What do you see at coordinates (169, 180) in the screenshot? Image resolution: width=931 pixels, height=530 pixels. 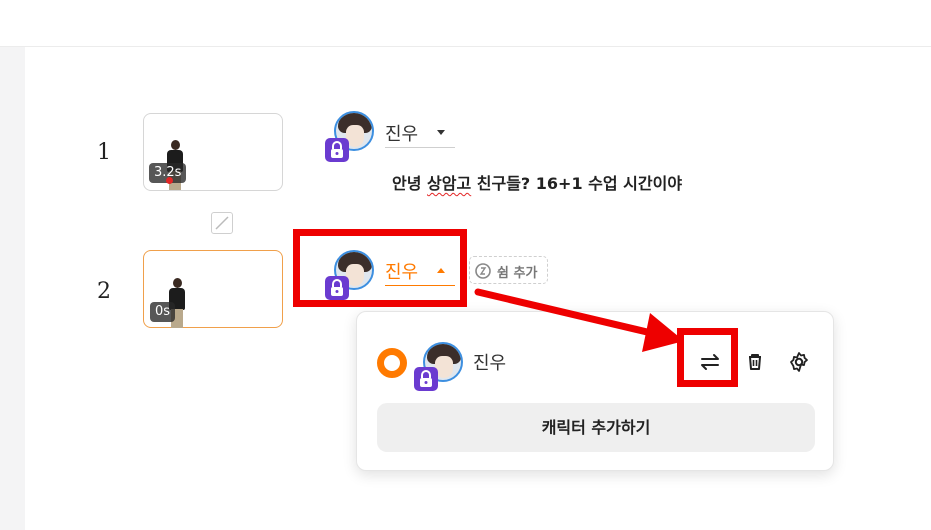 I see `playhead-dot` at bounding box center [169, 180].